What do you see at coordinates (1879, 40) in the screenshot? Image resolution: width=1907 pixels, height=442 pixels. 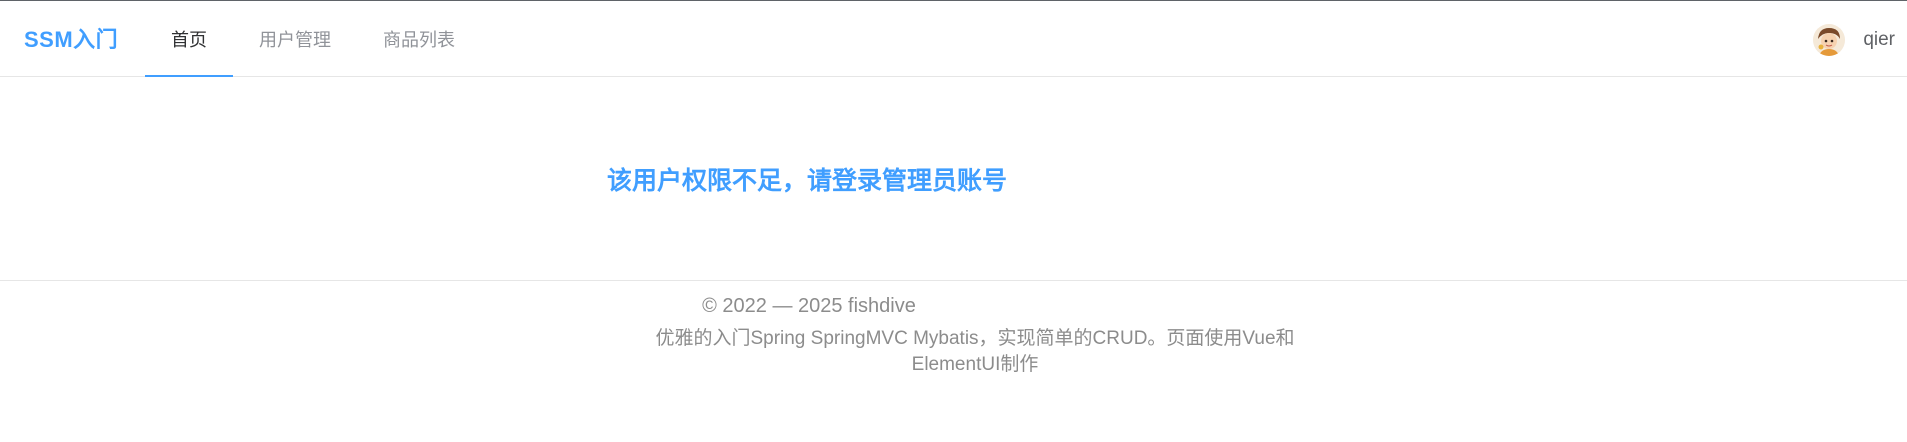 I see `username: qier` at bounding box center [1879, 40].